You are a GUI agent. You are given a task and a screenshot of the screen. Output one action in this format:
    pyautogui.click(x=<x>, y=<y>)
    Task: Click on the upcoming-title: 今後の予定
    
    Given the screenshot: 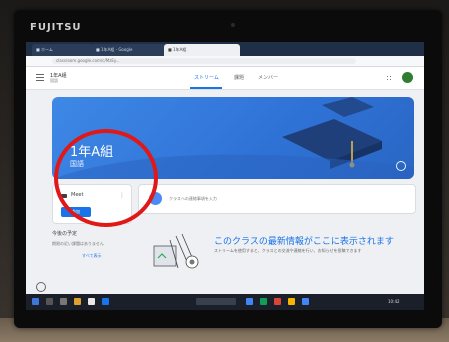 What is the action you would take?
    pyautogui.click(x=65, y=234)
    